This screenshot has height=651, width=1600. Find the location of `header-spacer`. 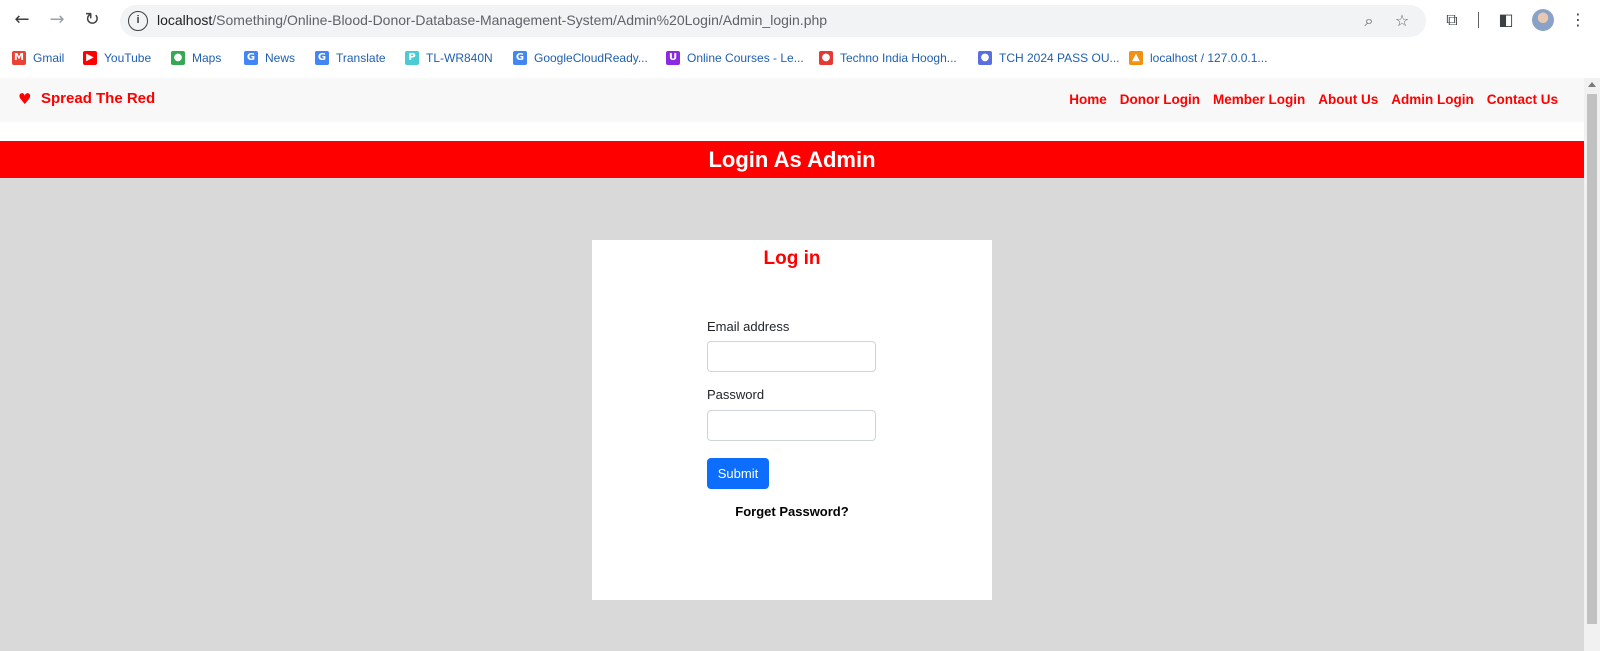

header-spacer is located at coordinates (792, 131).